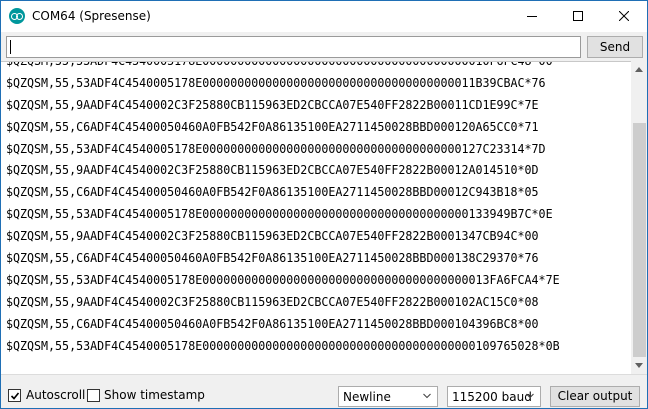 This screenshot has height=409, width=648. I want to click on send-button: Send, so click(615, 47).